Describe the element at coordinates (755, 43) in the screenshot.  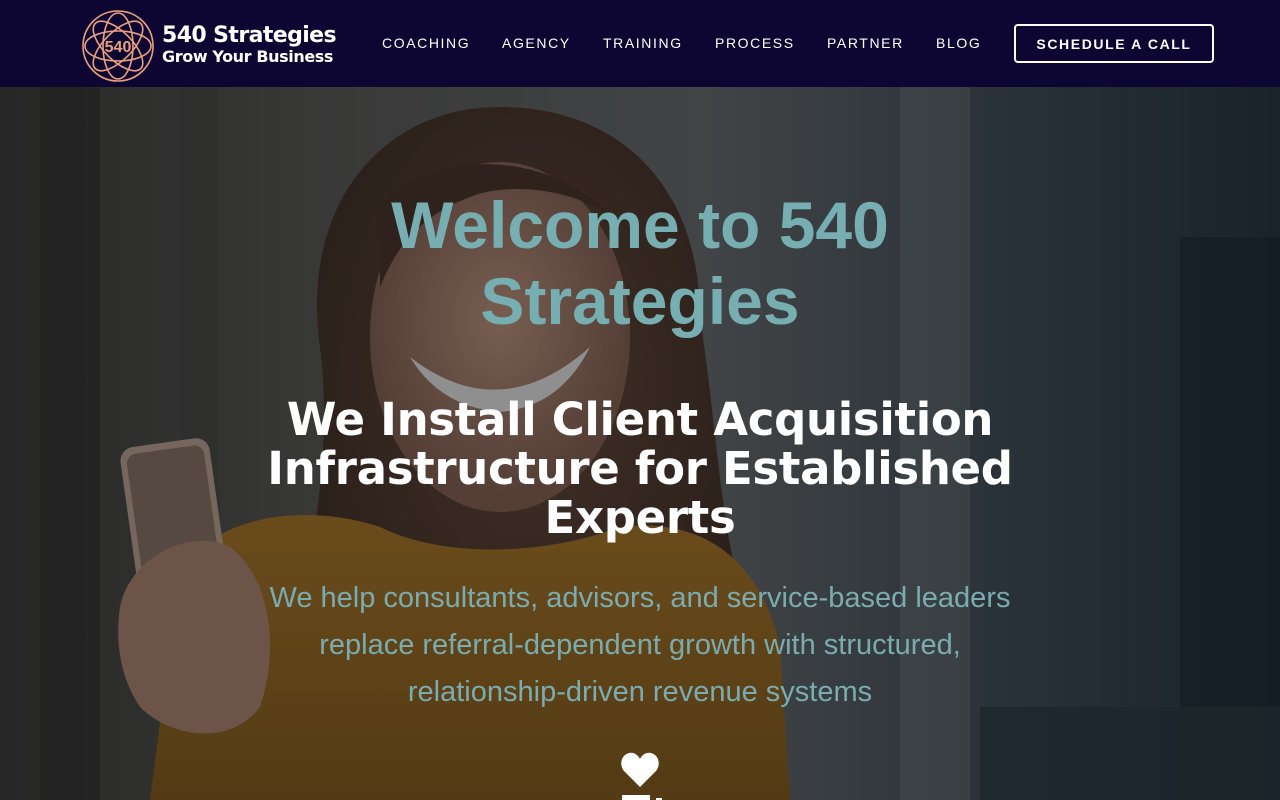
I see `nav-process: PROCESS` at that location.